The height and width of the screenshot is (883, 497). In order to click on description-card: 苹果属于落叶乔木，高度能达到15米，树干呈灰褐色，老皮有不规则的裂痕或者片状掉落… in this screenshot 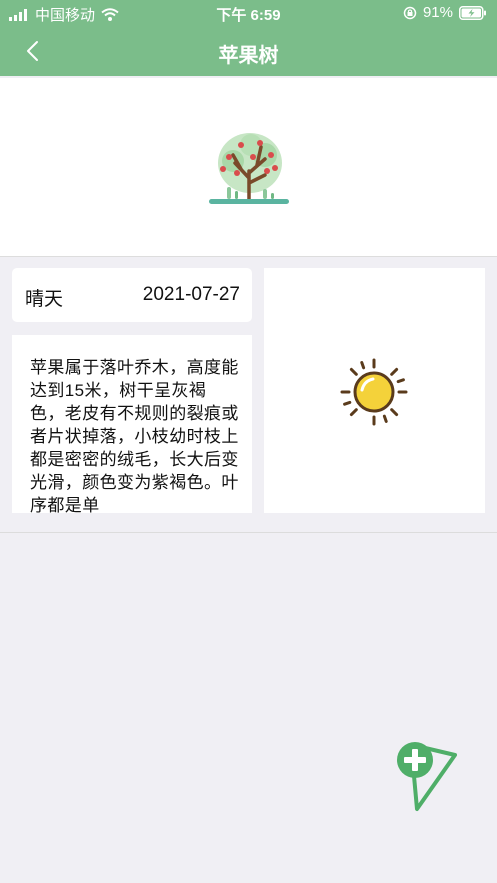, I will do `click(132, 424)`.